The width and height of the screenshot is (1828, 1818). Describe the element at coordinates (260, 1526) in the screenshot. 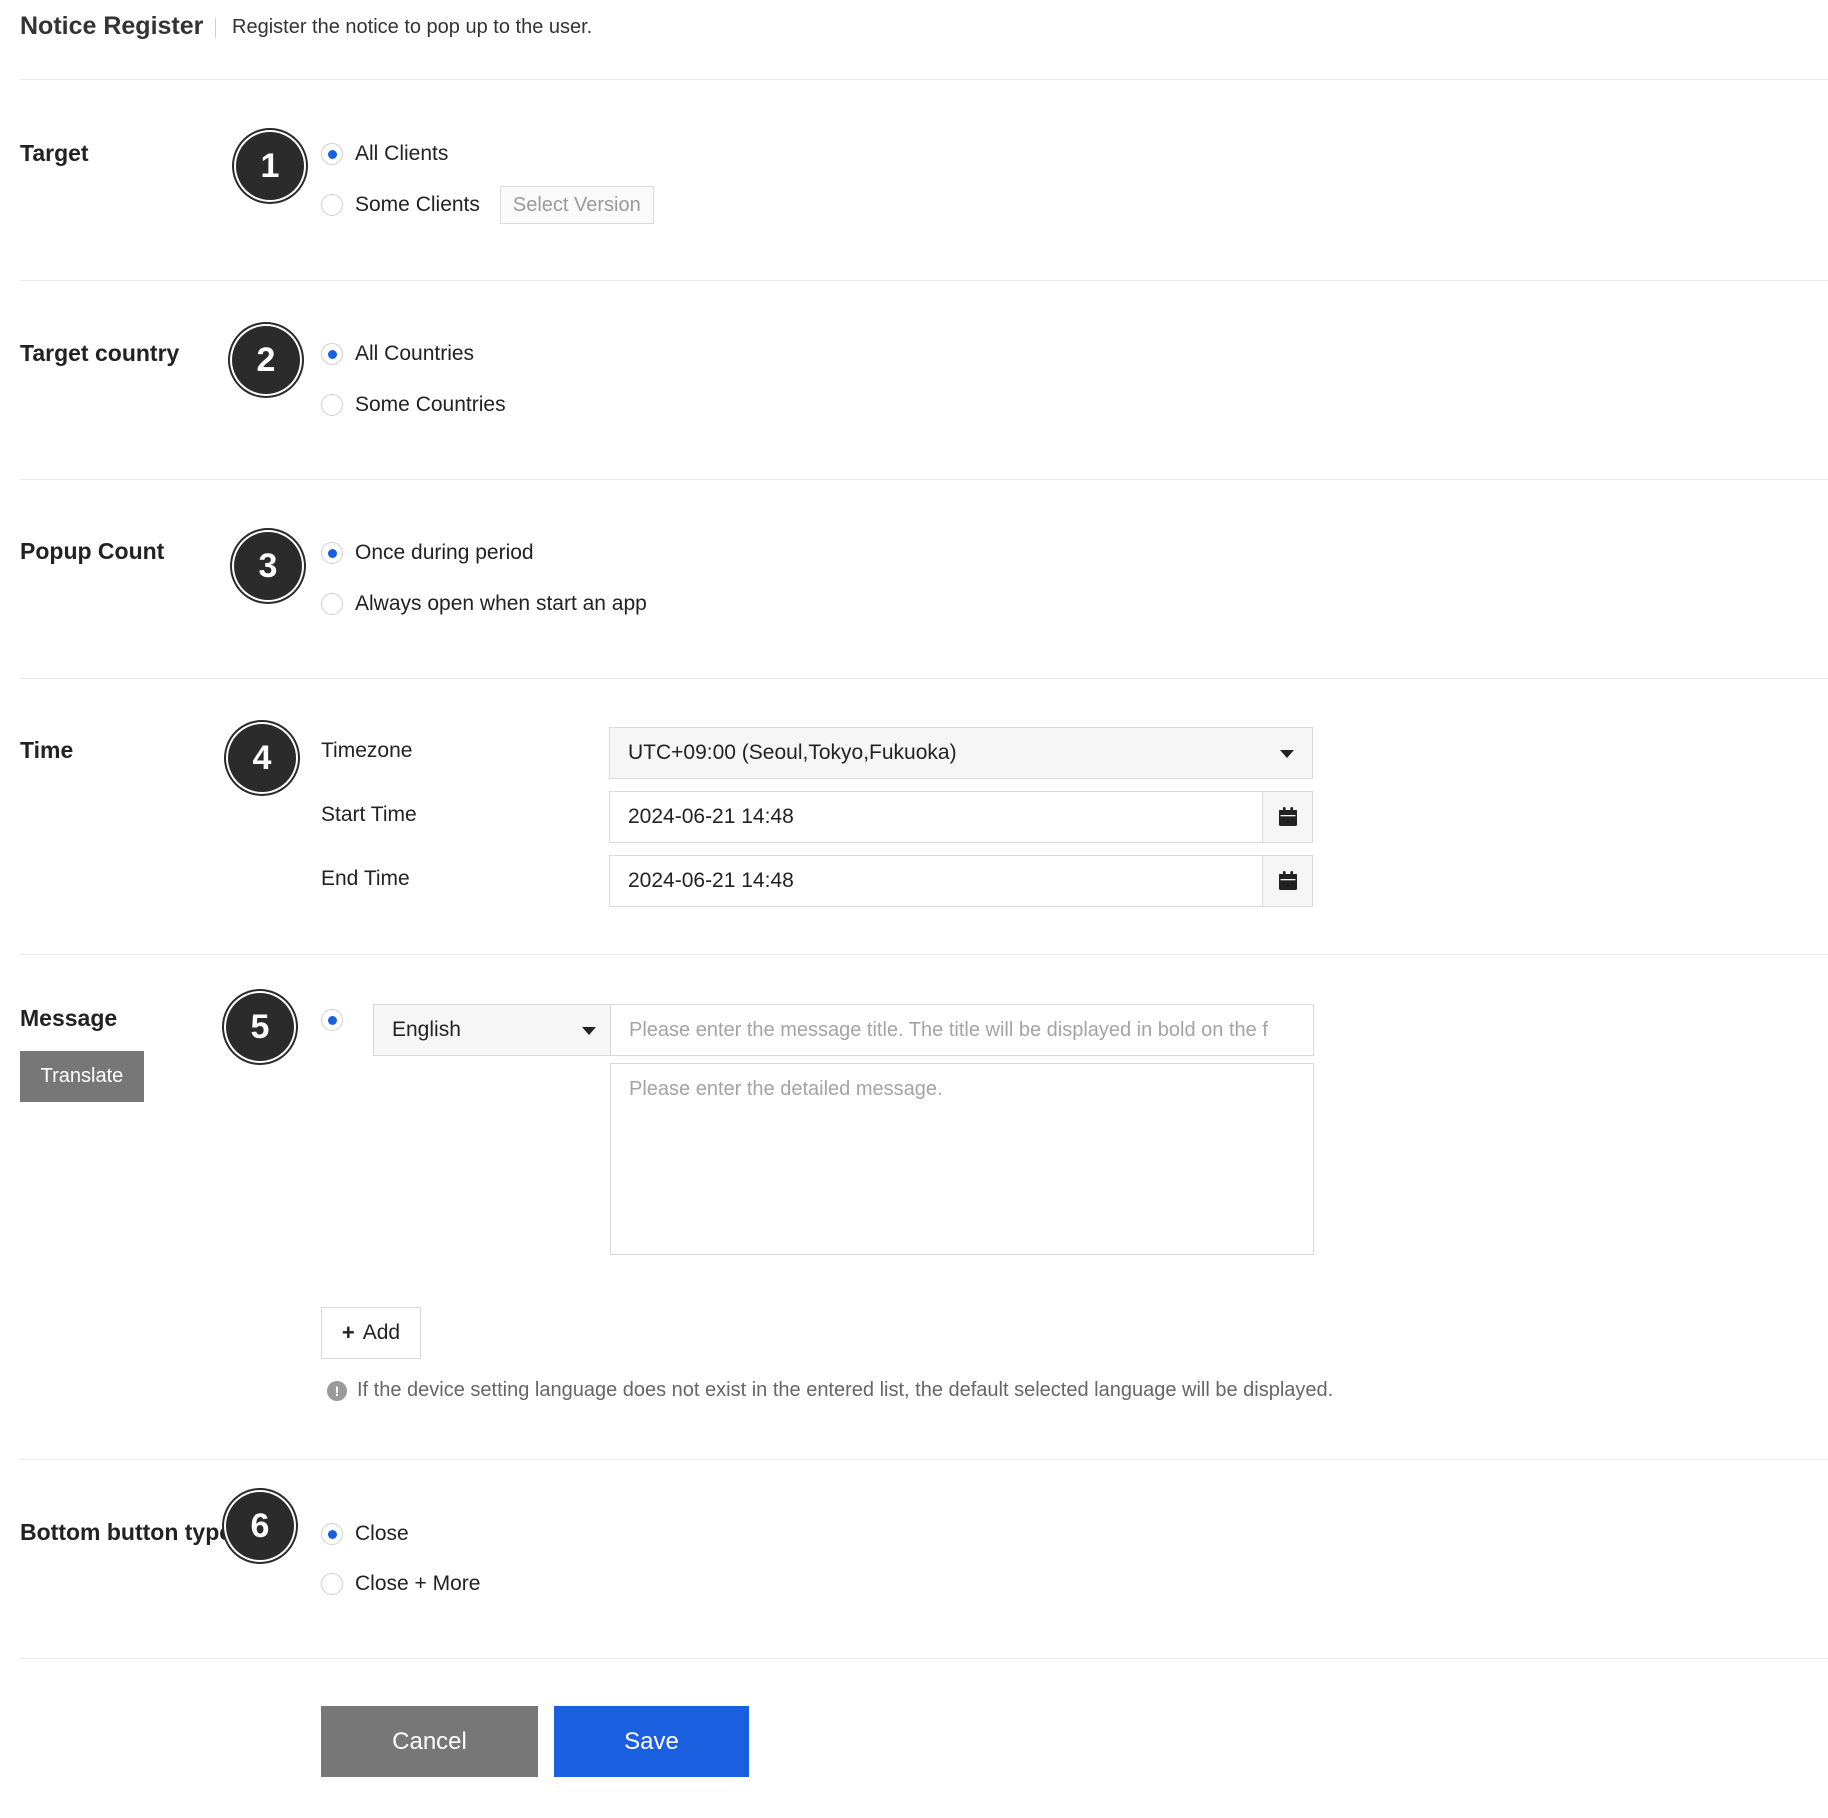

I see `step-badge-6: 6` at that location.